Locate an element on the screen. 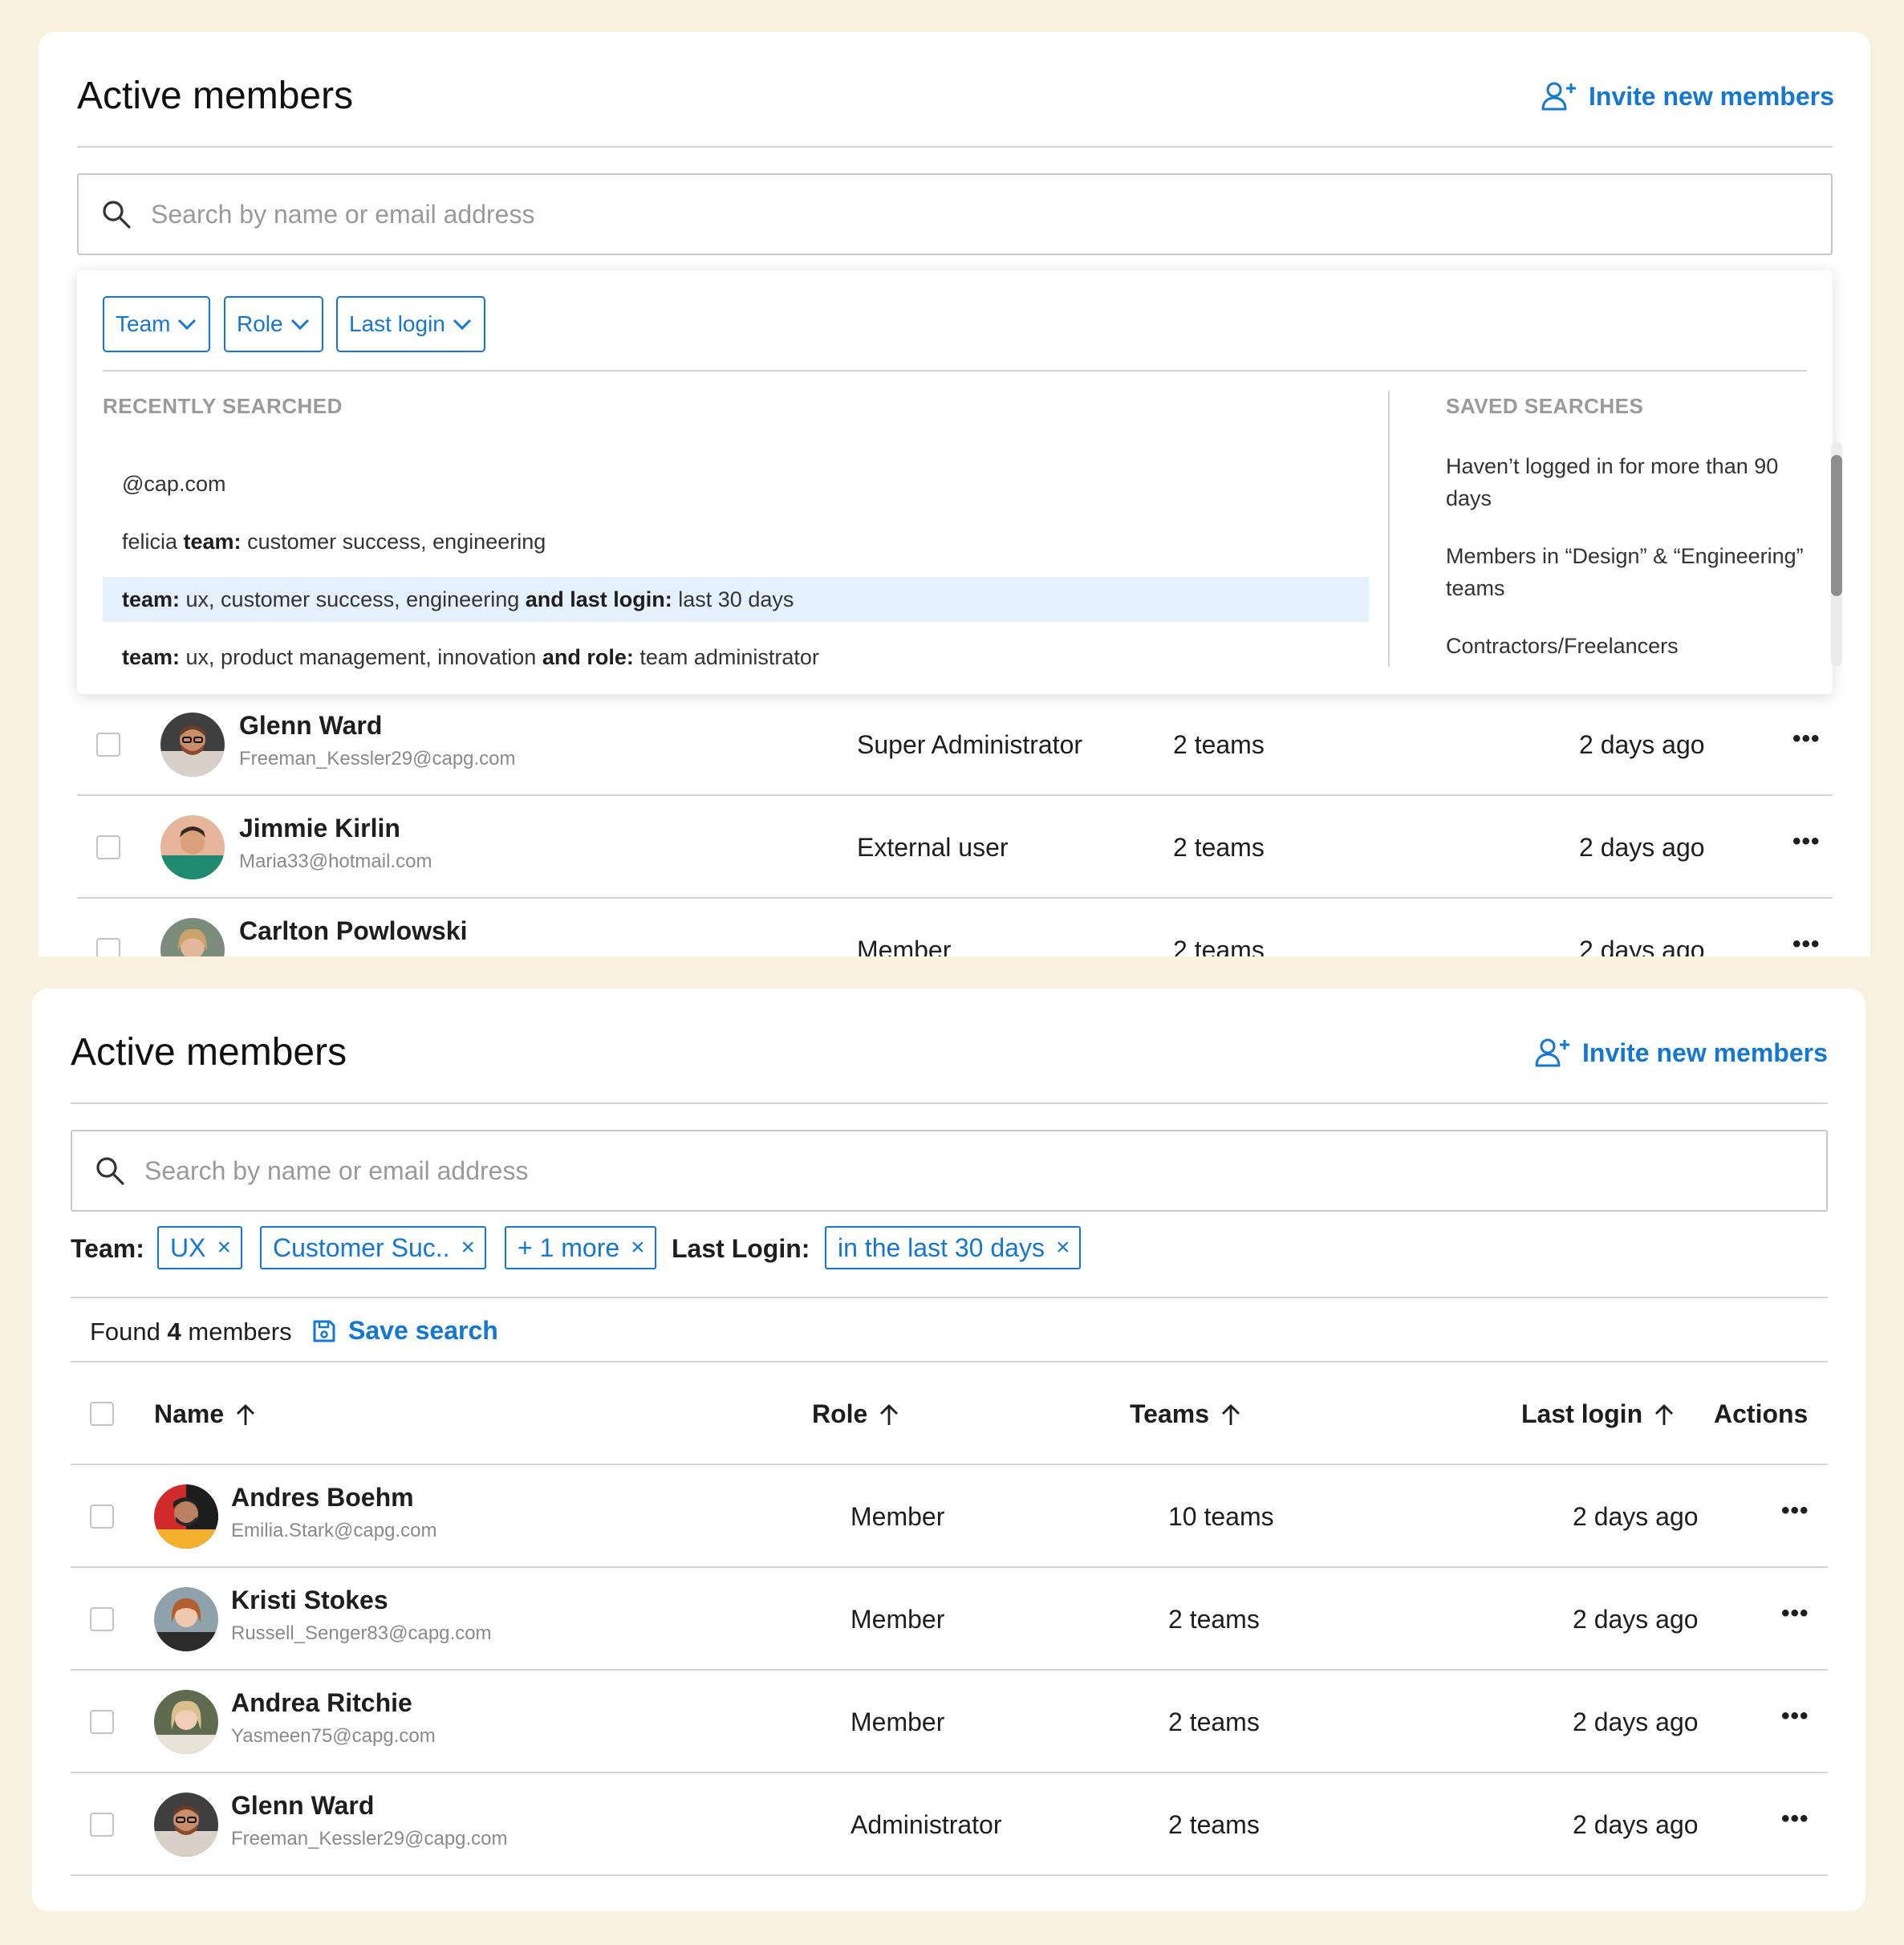 This screenshot has width=1904, height=1945. column-label: Role is located at coordinates (840, 1413).